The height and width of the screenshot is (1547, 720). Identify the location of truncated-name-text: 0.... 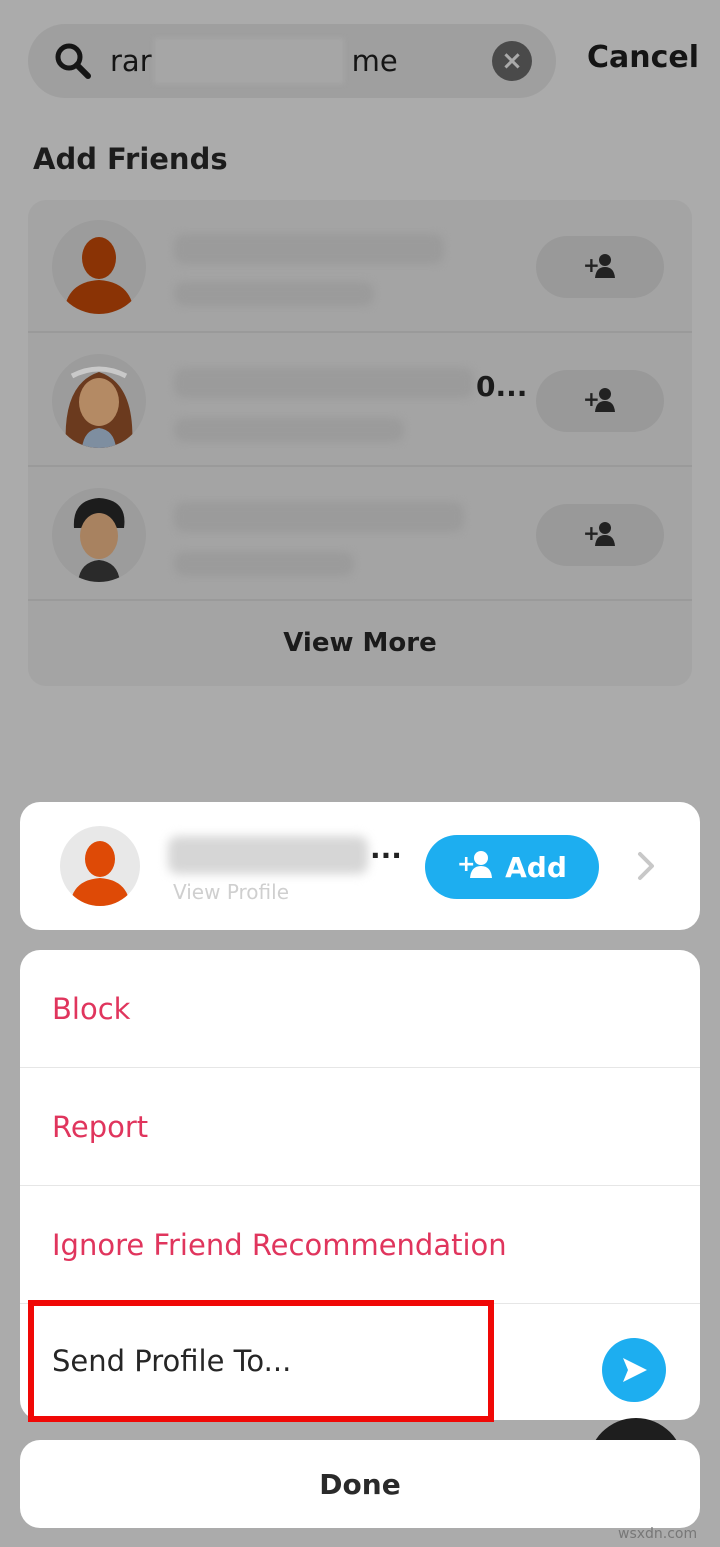
(502, 386).